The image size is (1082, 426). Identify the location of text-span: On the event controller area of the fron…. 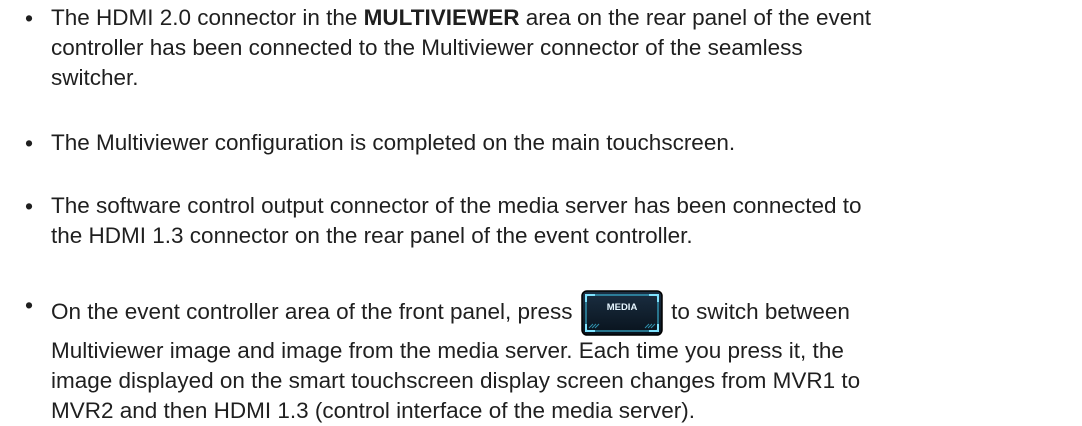
(315, 311).